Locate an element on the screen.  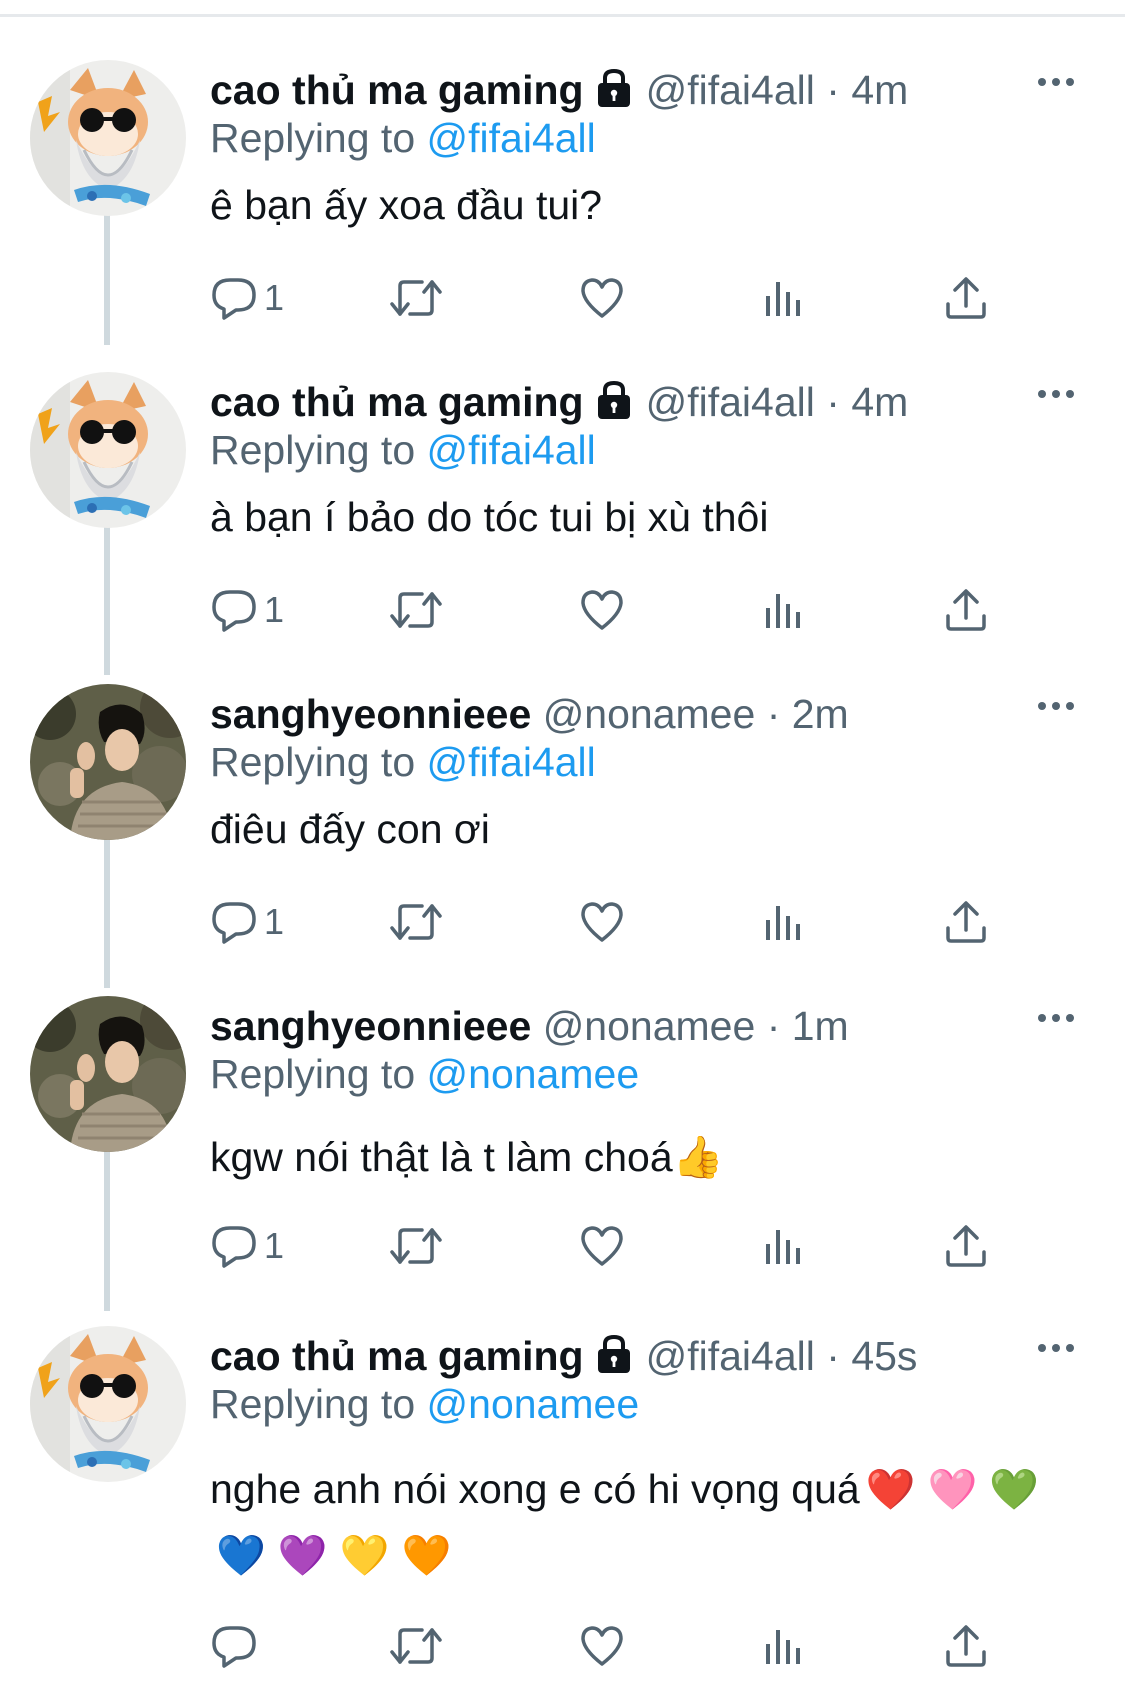
person-avatar-image is located at coordinates (108, 1074).